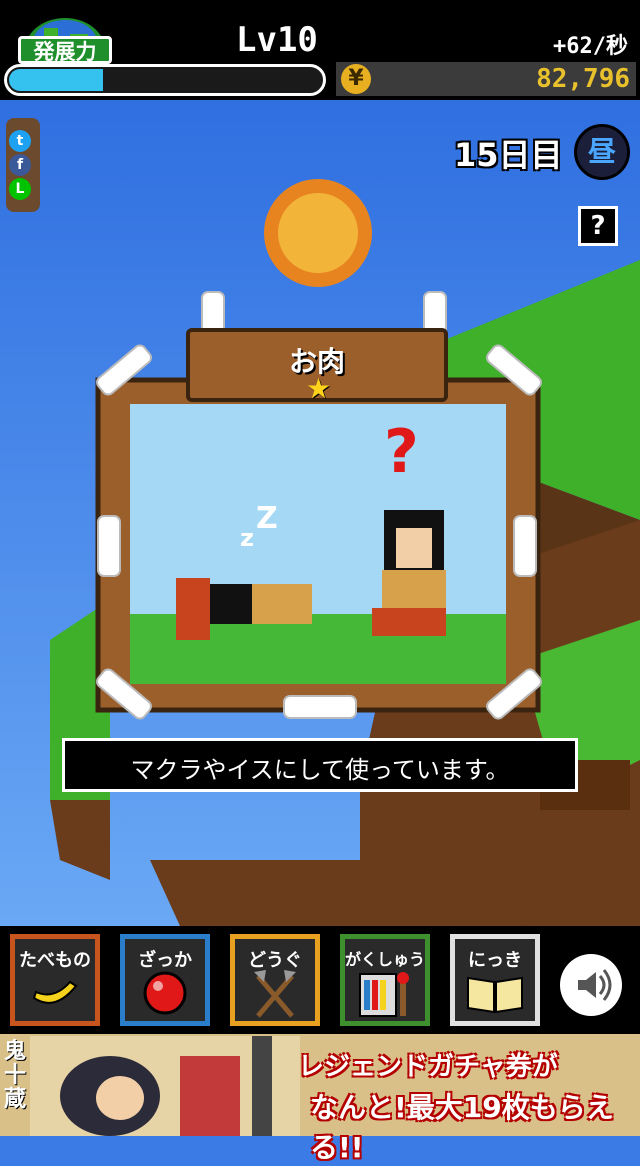 The image size is (640, 1166). Describe the element at coordinates (428, 1067) in the screenshot. I see `ad-headline: レジェンドガチャ券が` at that location.